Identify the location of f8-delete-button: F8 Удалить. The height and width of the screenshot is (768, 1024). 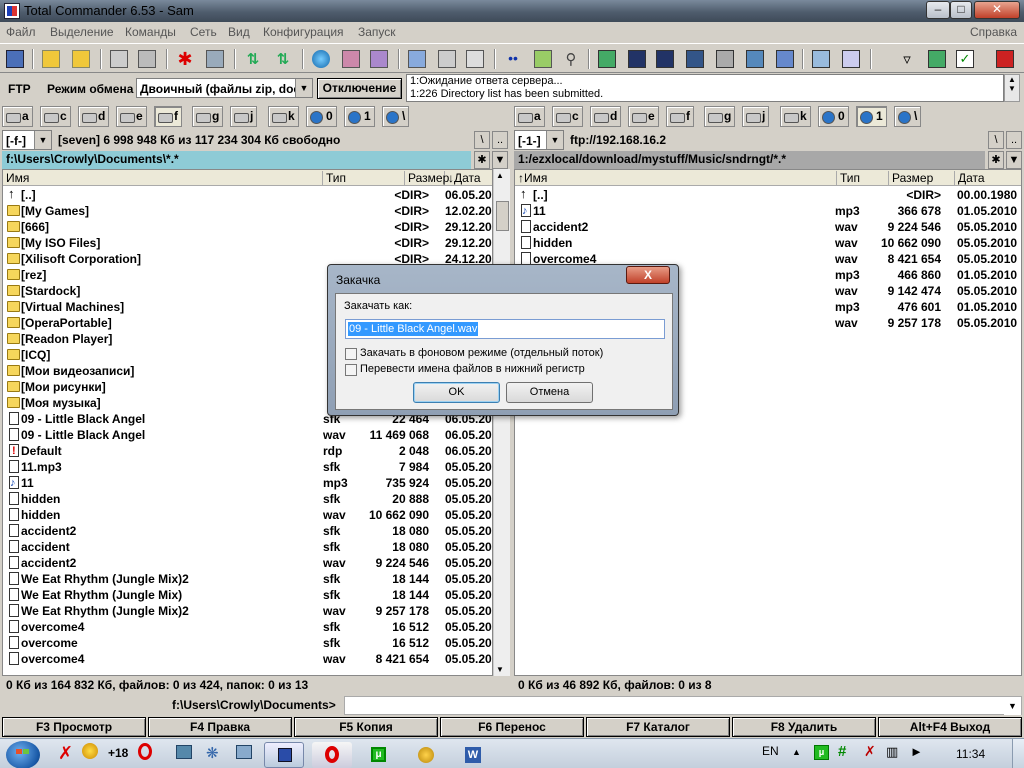
(804, 727).